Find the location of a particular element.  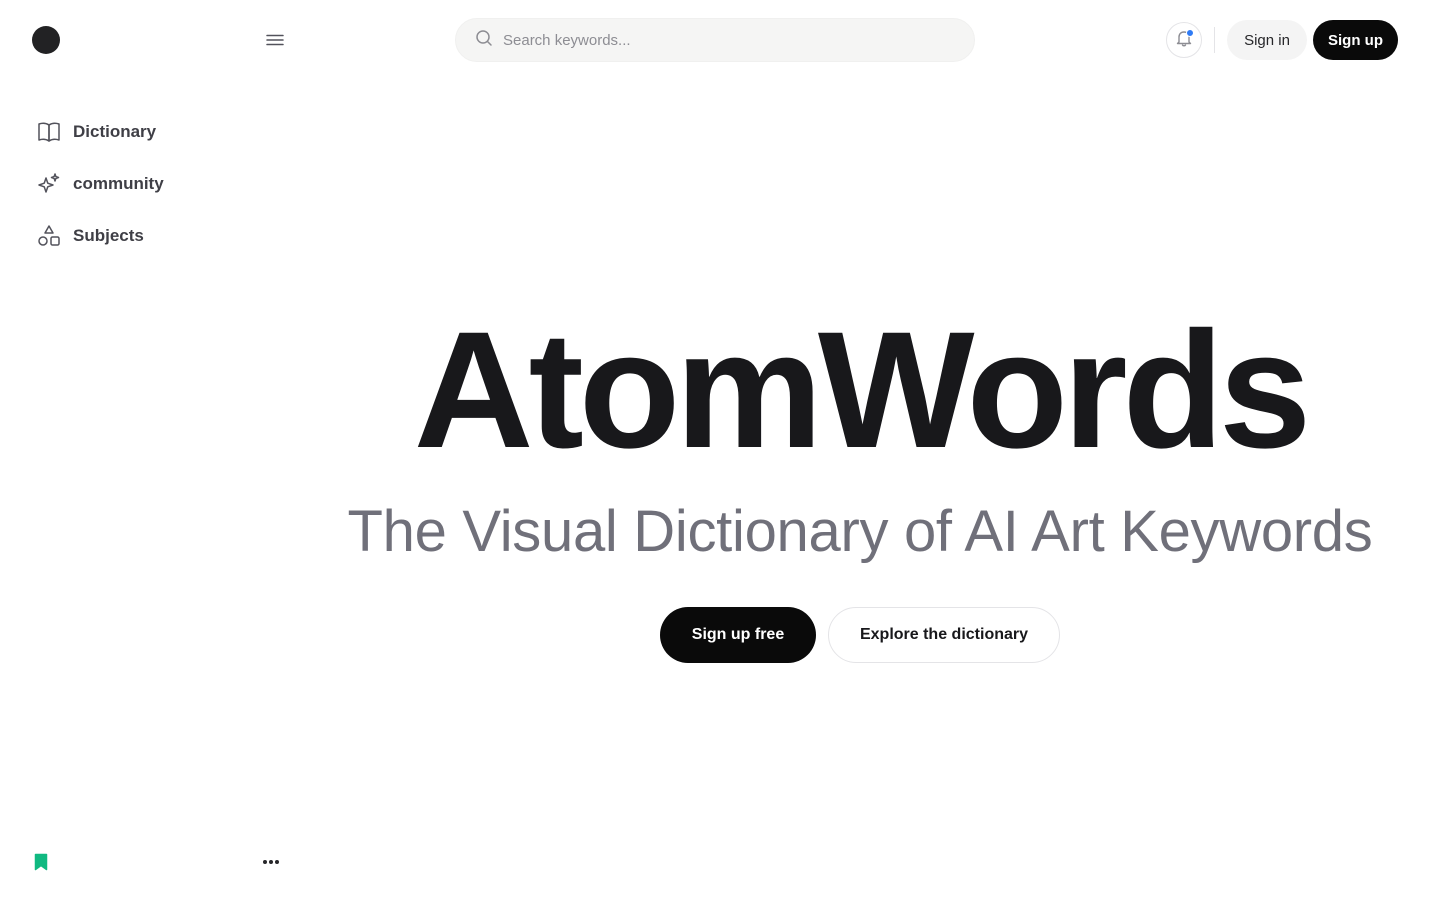

sidebar-item-label: Subjects is located at coordinates (108, 235).